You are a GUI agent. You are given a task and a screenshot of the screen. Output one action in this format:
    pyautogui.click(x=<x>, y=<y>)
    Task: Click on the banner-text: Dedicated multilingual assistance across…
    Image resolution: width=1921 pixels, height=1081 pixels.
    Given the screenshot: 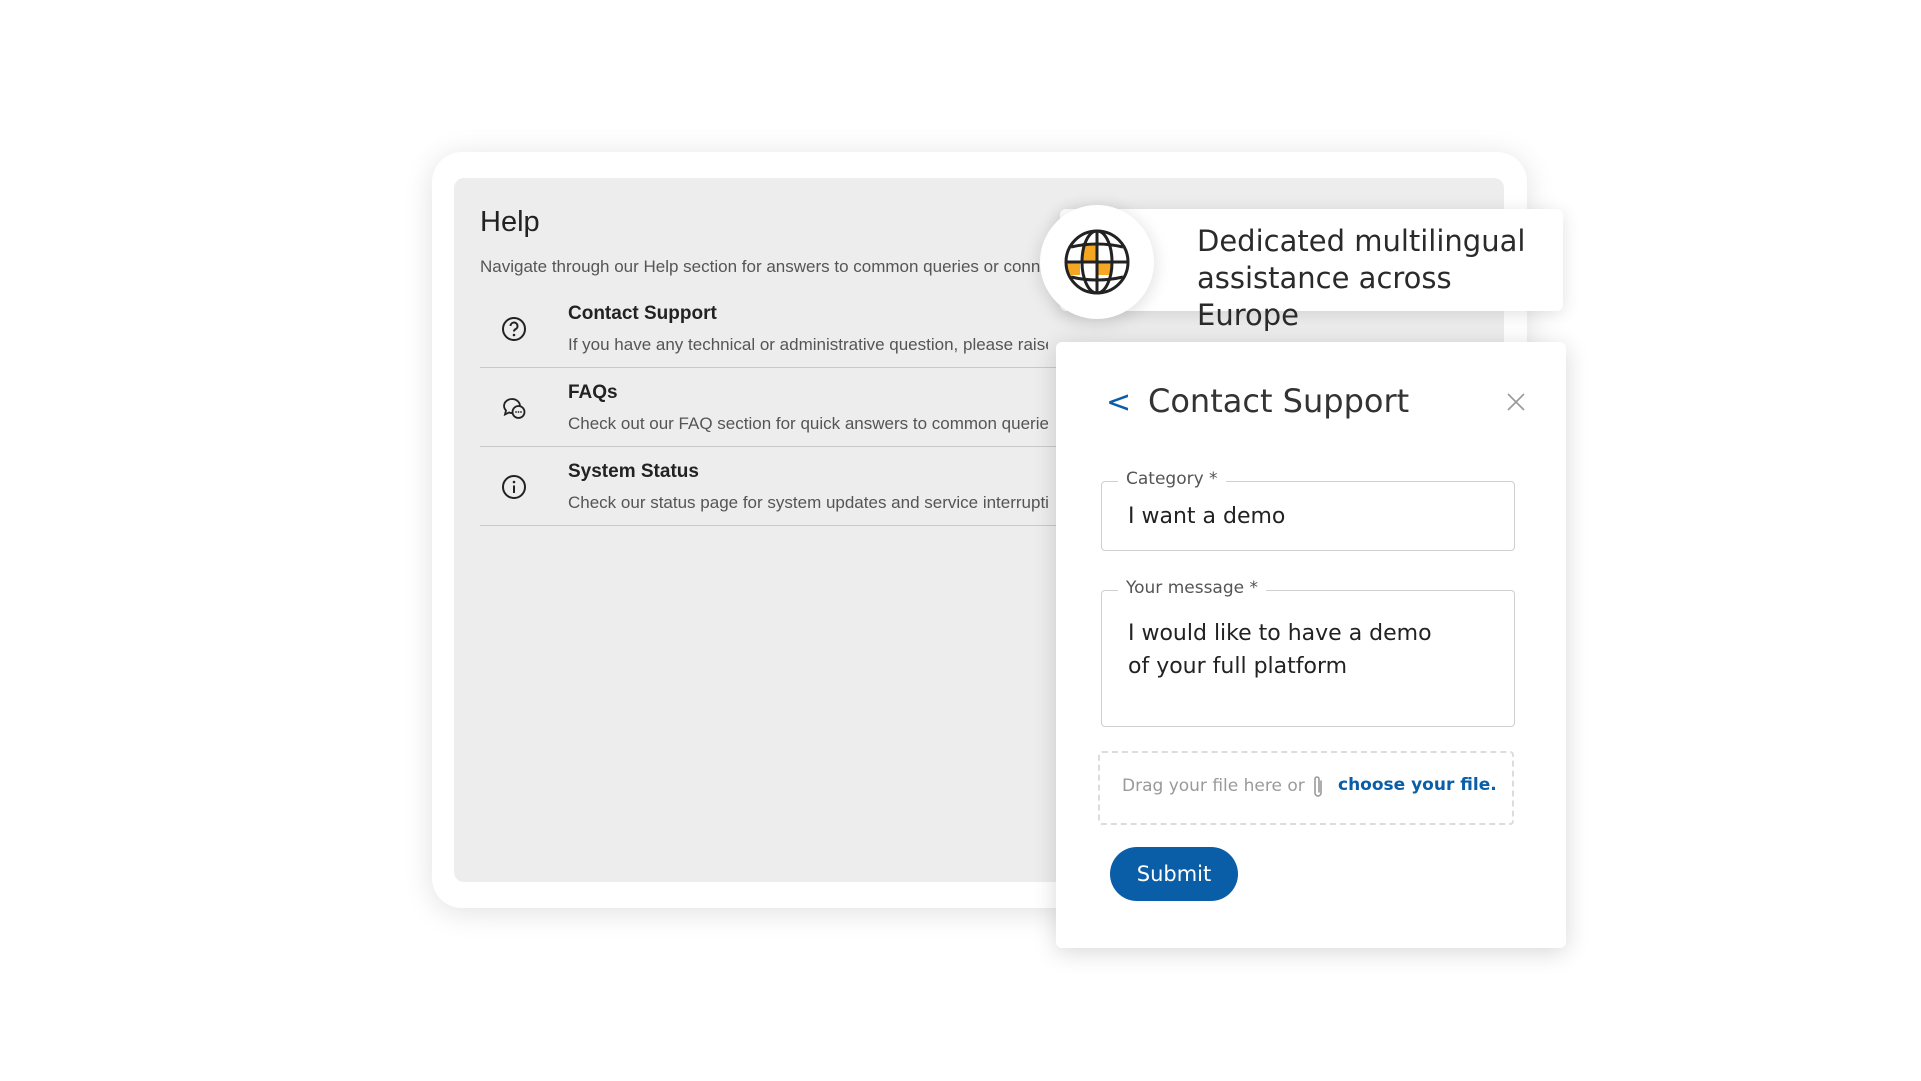 What is the action you would take?
    pyautogui.click(x=1361, y=278)
    